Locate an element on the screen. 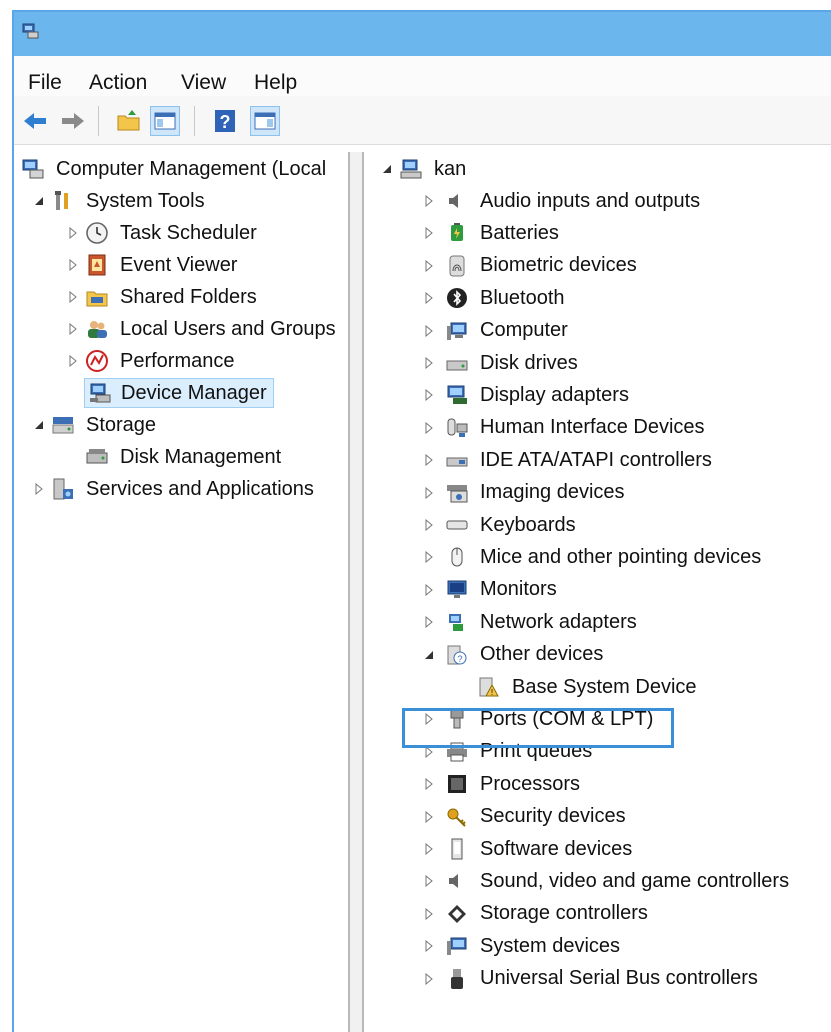 The width and height of the screenshot is (831, 1032). monitor-computer-icon is located at coordinates (457, 331).